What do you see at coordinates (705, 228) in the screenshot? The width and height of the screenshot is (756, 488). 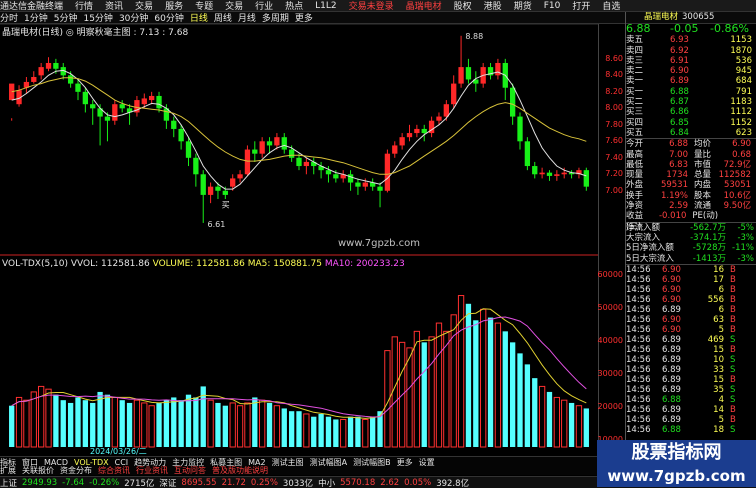 I see `flow-value: -562.7万` at bounding box center [705, 228].